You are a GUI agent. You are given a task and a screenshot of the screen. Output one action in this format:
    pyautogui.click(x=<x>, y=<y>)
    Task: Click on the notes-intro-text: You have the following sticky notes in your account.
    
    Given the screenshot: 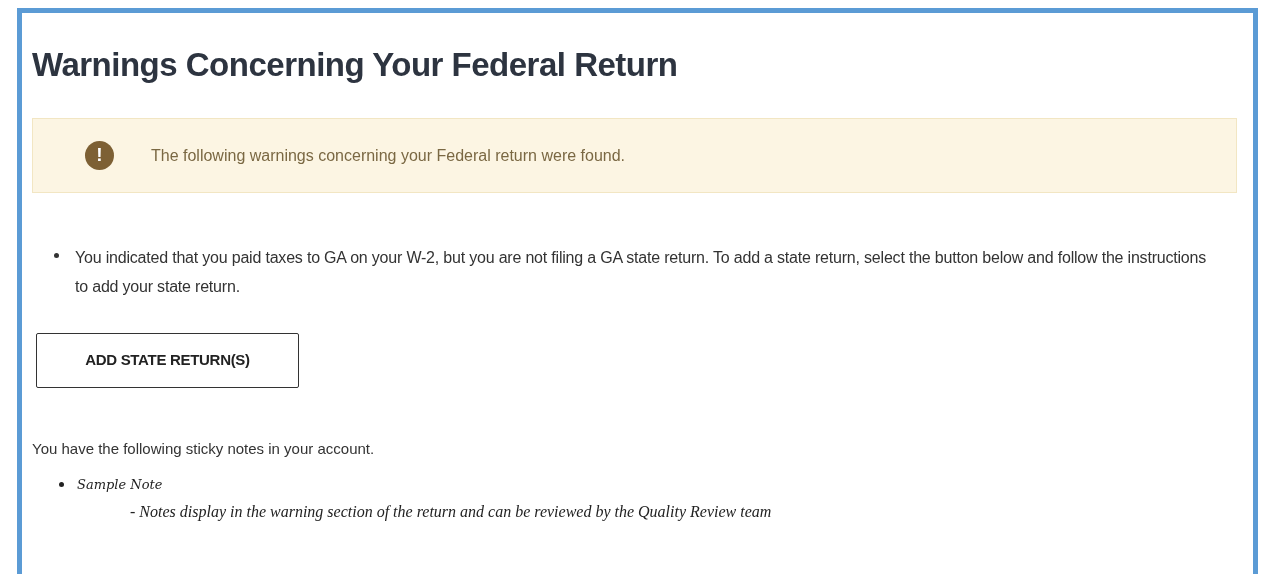 What is the action you would take?
    pyautogui.click(x=203, y=449)
    